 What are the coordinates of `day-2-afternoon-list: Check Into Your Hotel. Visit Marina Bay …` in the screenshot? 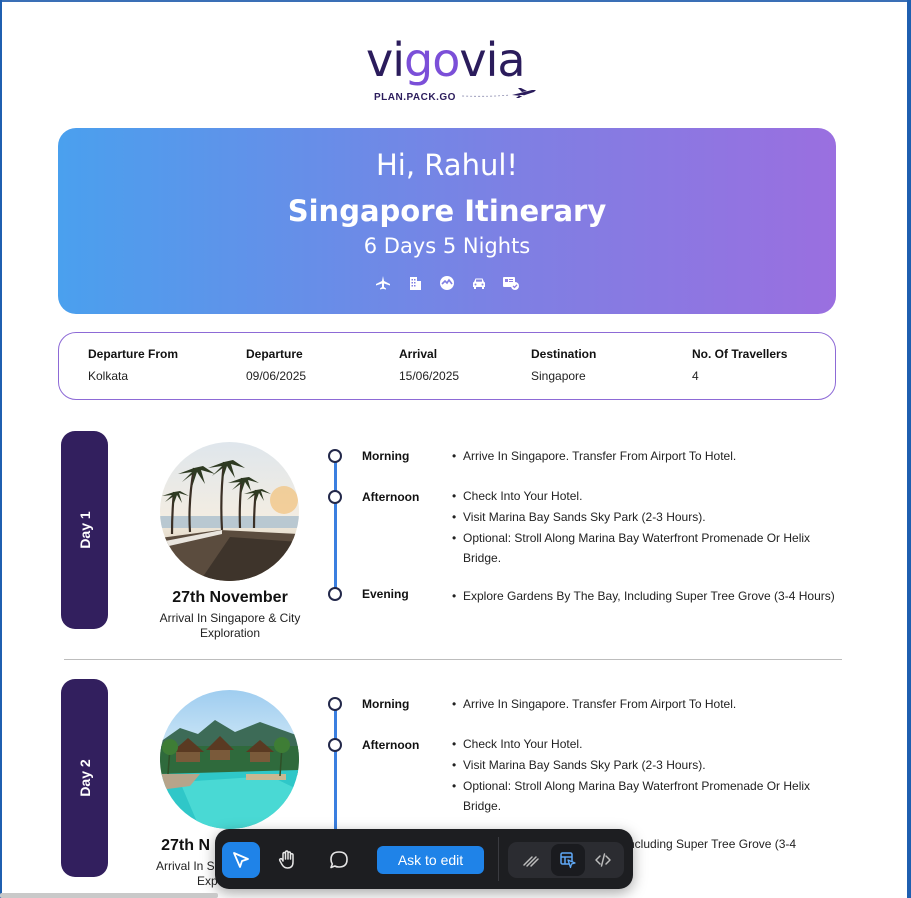 It's located at (644, 775).